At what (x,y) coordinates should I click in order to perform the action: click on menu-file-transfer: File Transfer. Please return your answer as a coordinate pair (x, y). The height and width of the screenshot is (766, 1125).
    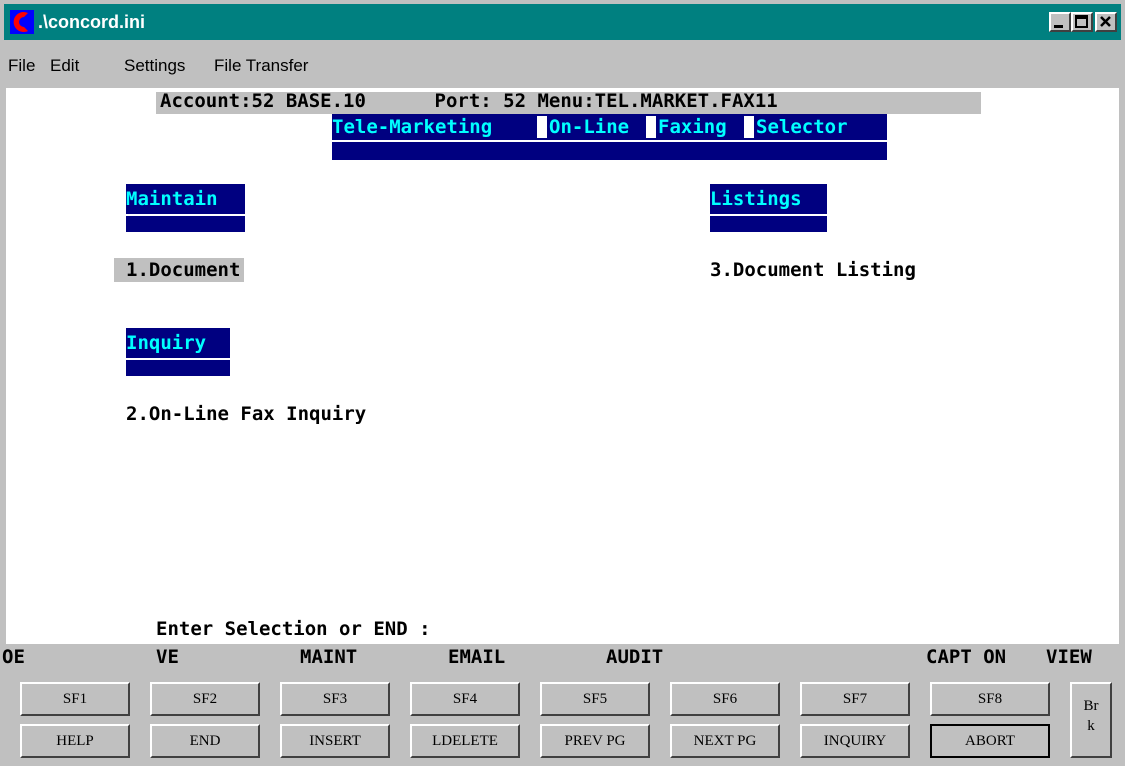
    Looking at the image, I should click on (261, 66).